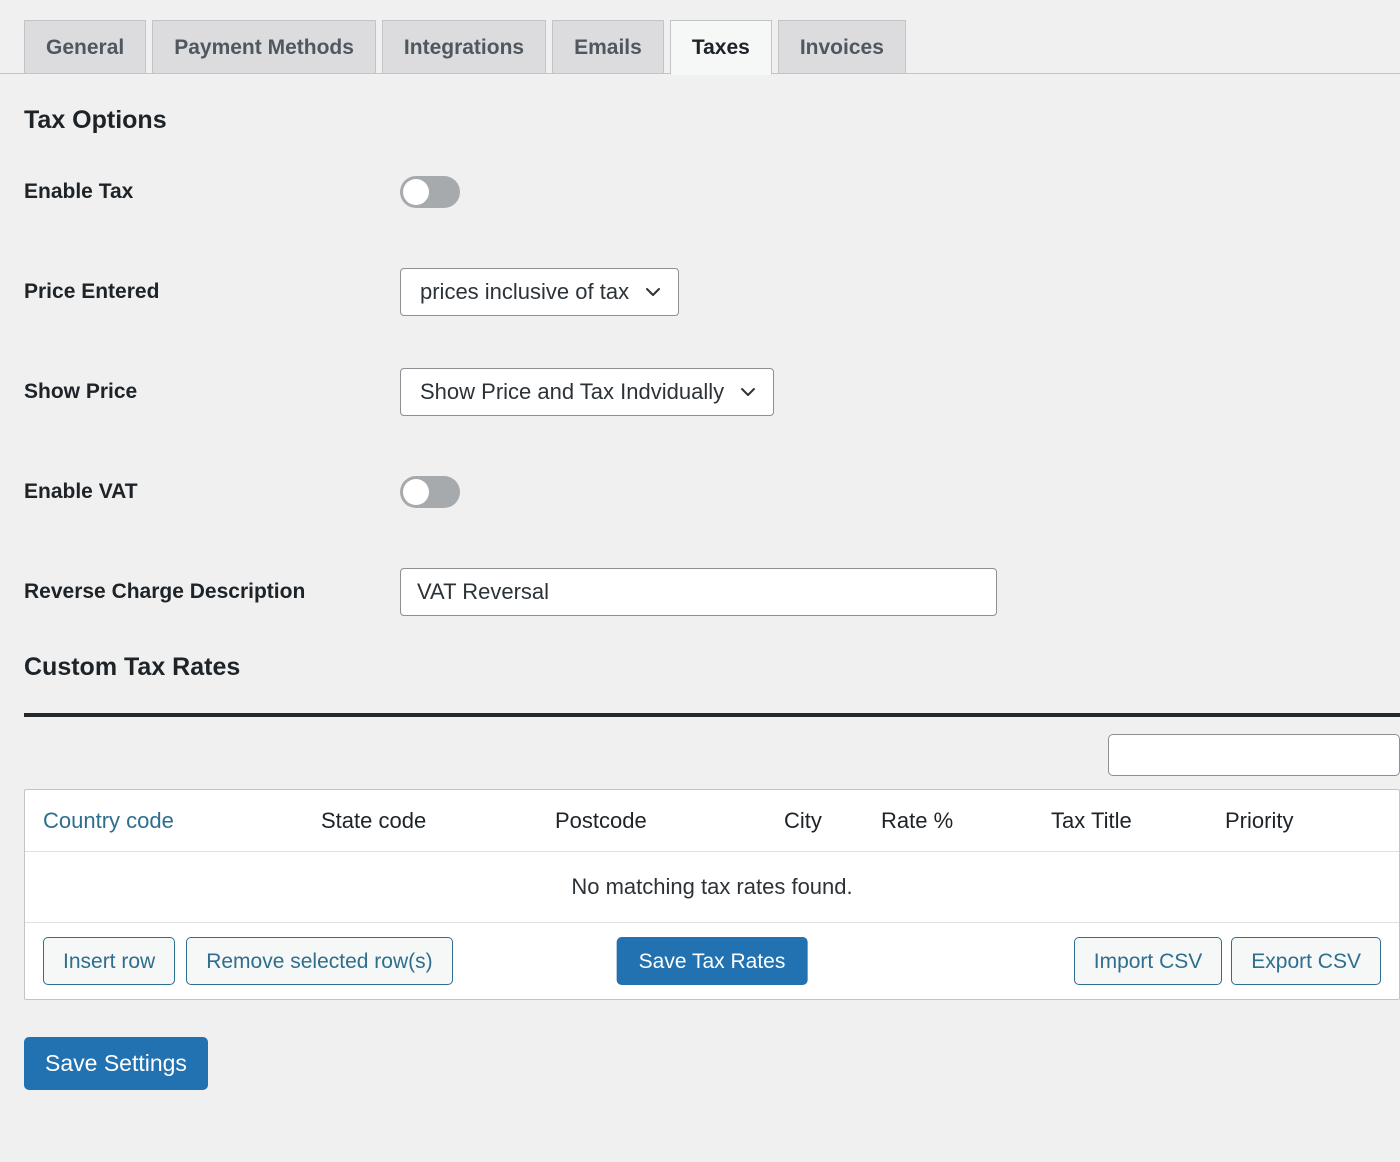 This screenshot has height=1162, width=1400. I want to click on column-header-rate-percent: Rate %, so click(966, 821).